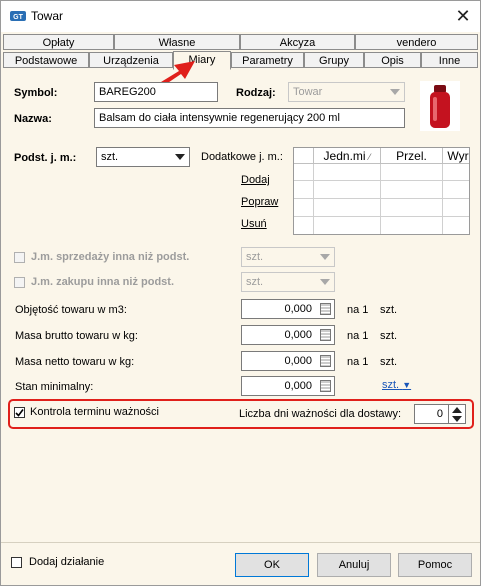 The width and height of the screenshot is (481, 586). Describe the element at coordinates (457, 419) in the screenshot. I see `spin-down-icon` at that location.